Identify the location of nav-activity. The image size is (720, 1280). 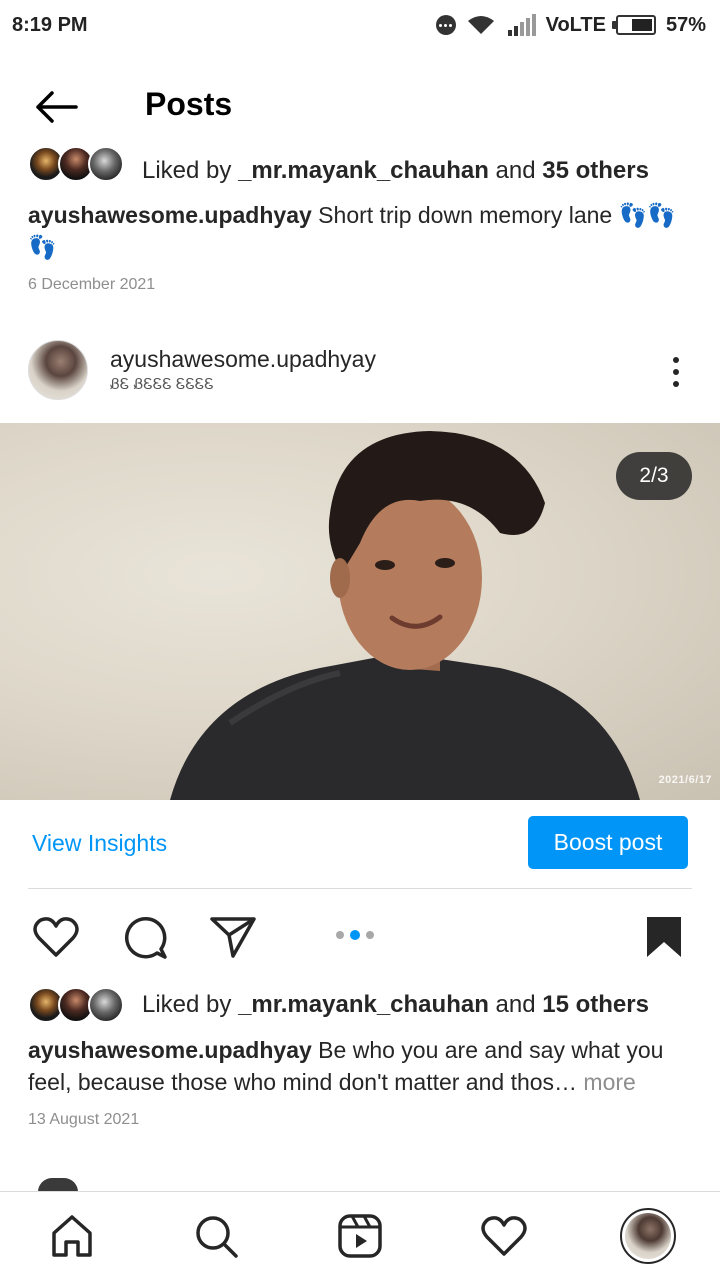
(504, 1236).